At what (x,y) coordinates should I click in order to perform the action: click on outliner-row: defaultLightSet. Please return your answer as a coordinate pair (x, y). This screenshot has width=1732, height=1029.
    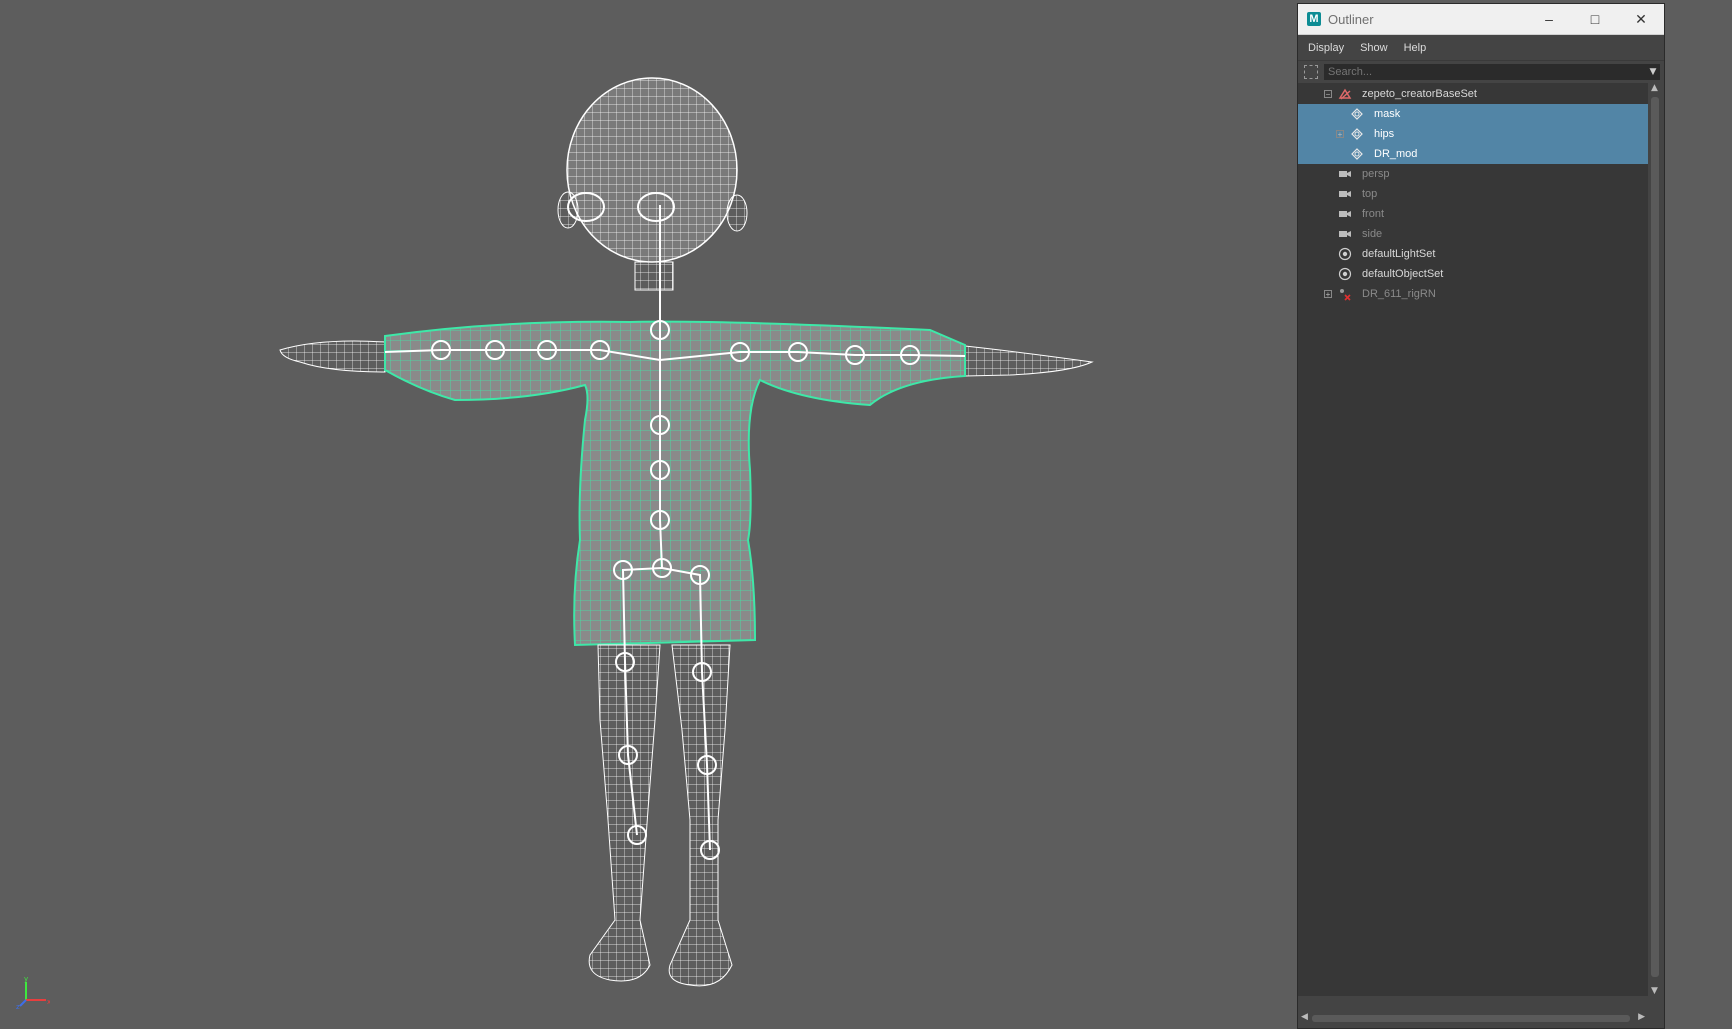
    Looking at the image, I should click on (1473, 254).